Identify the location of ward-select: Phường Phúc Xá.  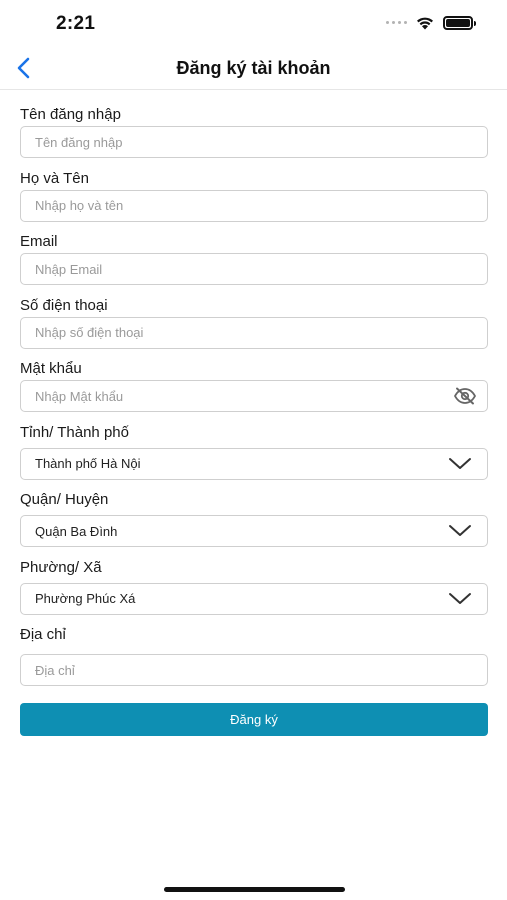
(254, 598).